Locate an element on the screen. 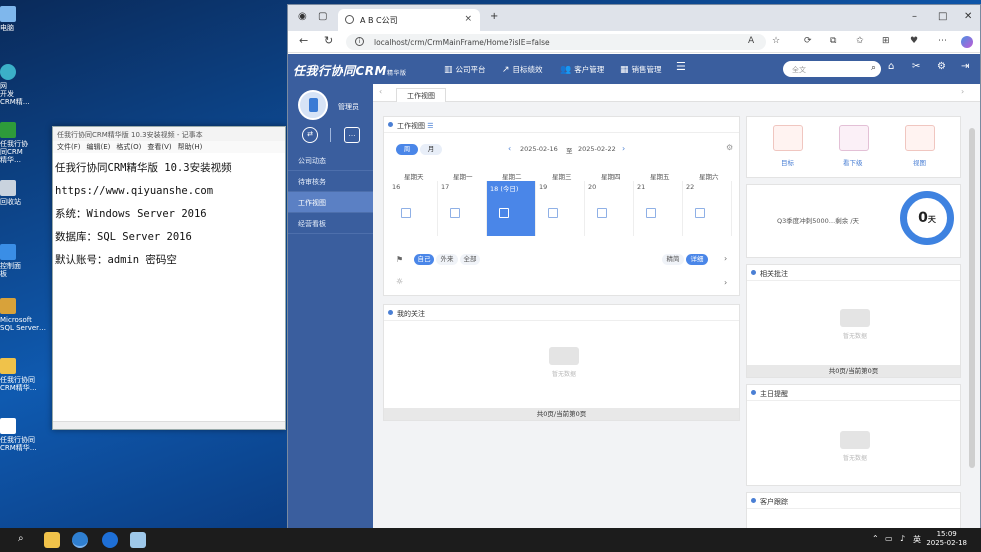 This screenshot has width=981, height=552. menu-view: 查看(V) is located at coordinates (159, 147).